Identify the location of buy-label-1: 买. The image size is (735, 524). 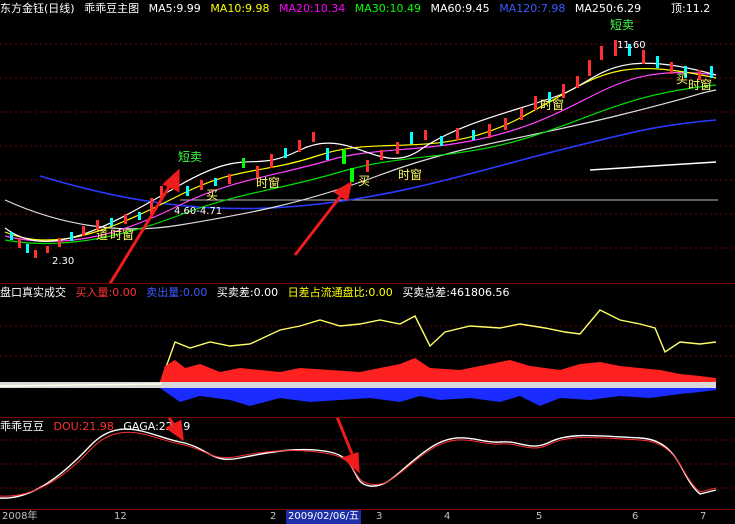
(212, 195).